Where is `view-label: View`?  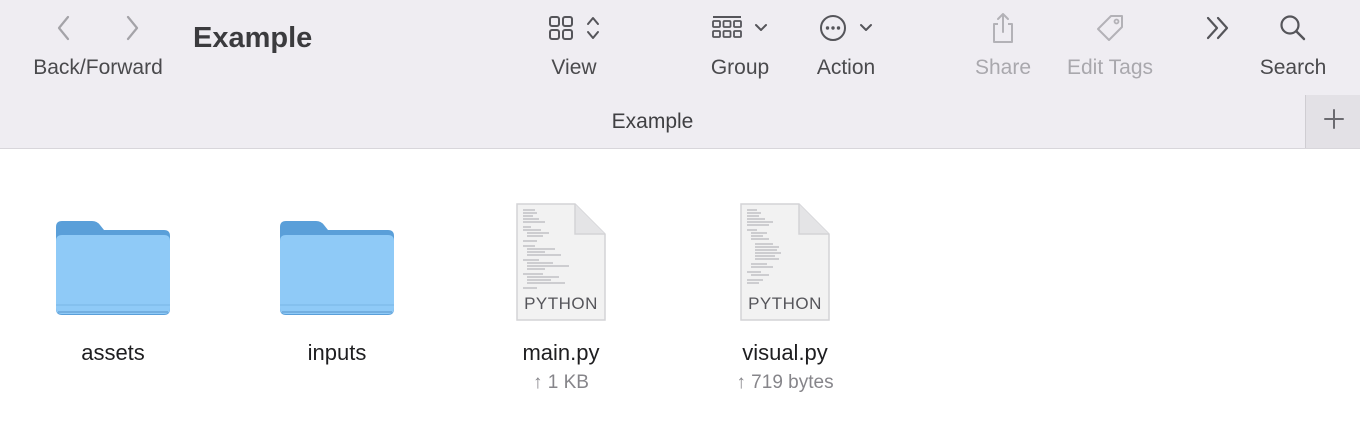
view-label: View is located at coordinates (574, 67).